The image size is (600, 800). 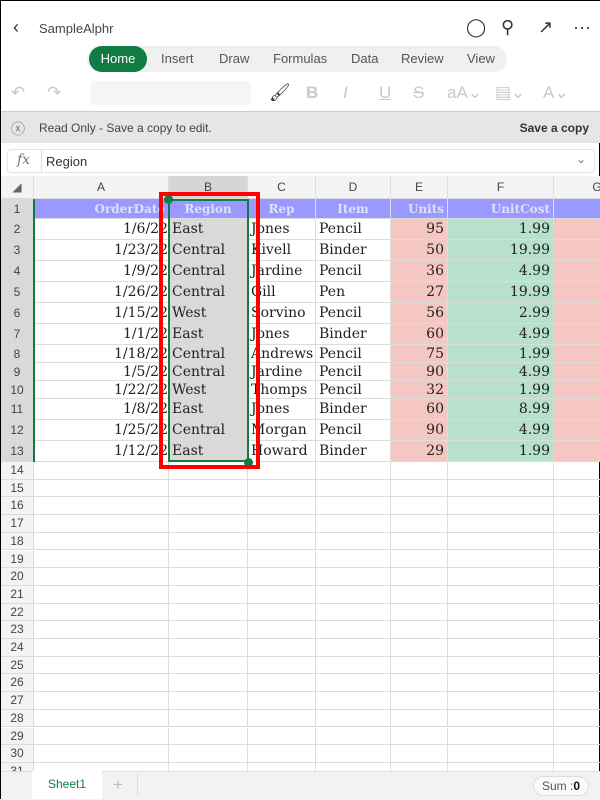 What do you see at coordinates (282, 488) in the screenshot?
I see `cell-c15` at bounding box center [282, 488].